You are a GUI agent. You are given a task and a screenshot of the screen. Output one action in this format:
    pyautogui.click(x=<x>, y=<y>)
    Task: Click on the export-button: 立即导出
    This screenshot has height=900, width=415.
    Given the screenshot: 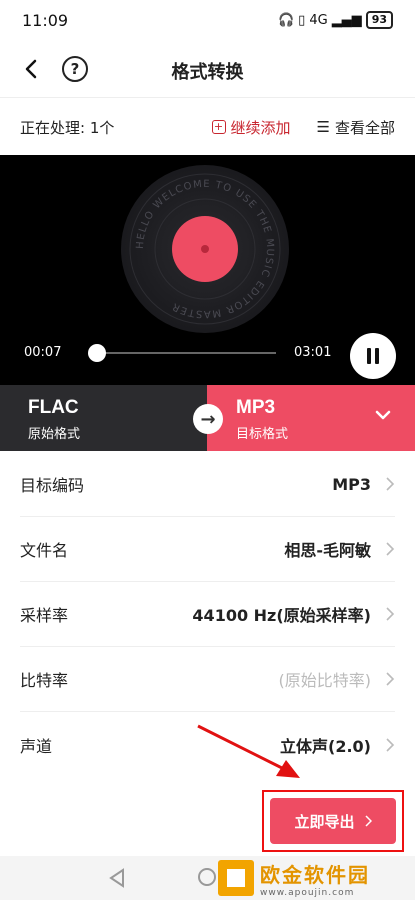 What is the action you would take?
    pyautogui.click(x=333, y=821)
    